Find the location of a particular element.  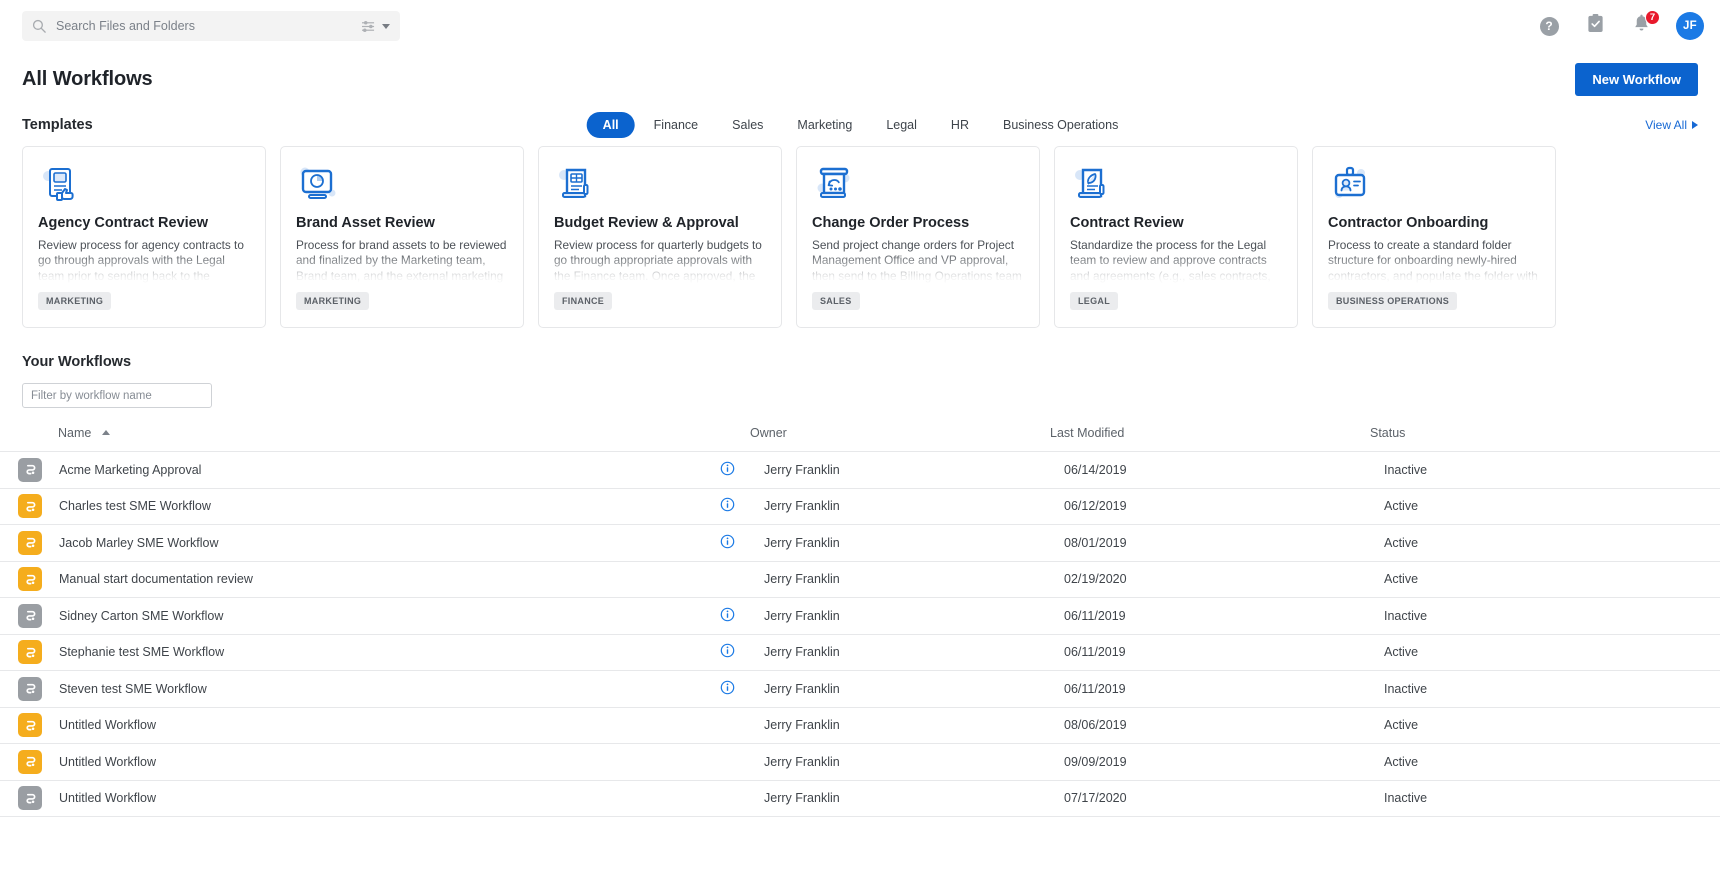

status-badge: Active is located at coordinates (1401, 542).